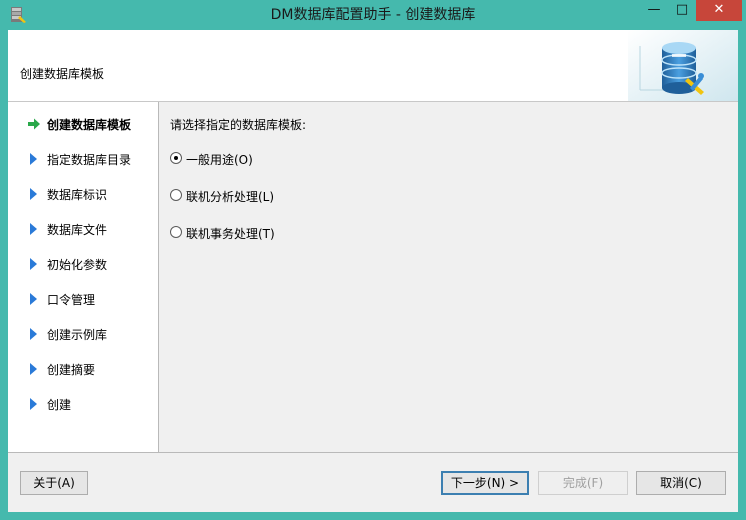  Describe the element at coordinates (89, 160) in the screenshot. I see `nav-step-label: 指定数据库目录` at that location.